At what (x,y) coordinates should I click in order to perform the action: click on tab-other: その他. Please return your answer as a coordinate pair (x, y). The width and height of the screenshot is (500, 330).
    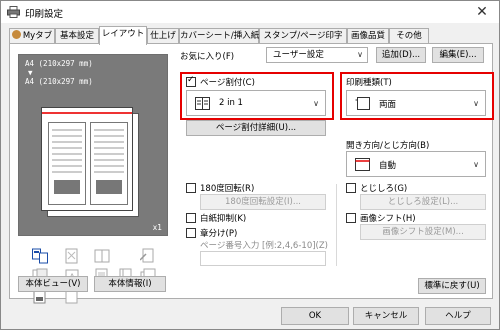
    Looking at the image, I should click on (409, 36).